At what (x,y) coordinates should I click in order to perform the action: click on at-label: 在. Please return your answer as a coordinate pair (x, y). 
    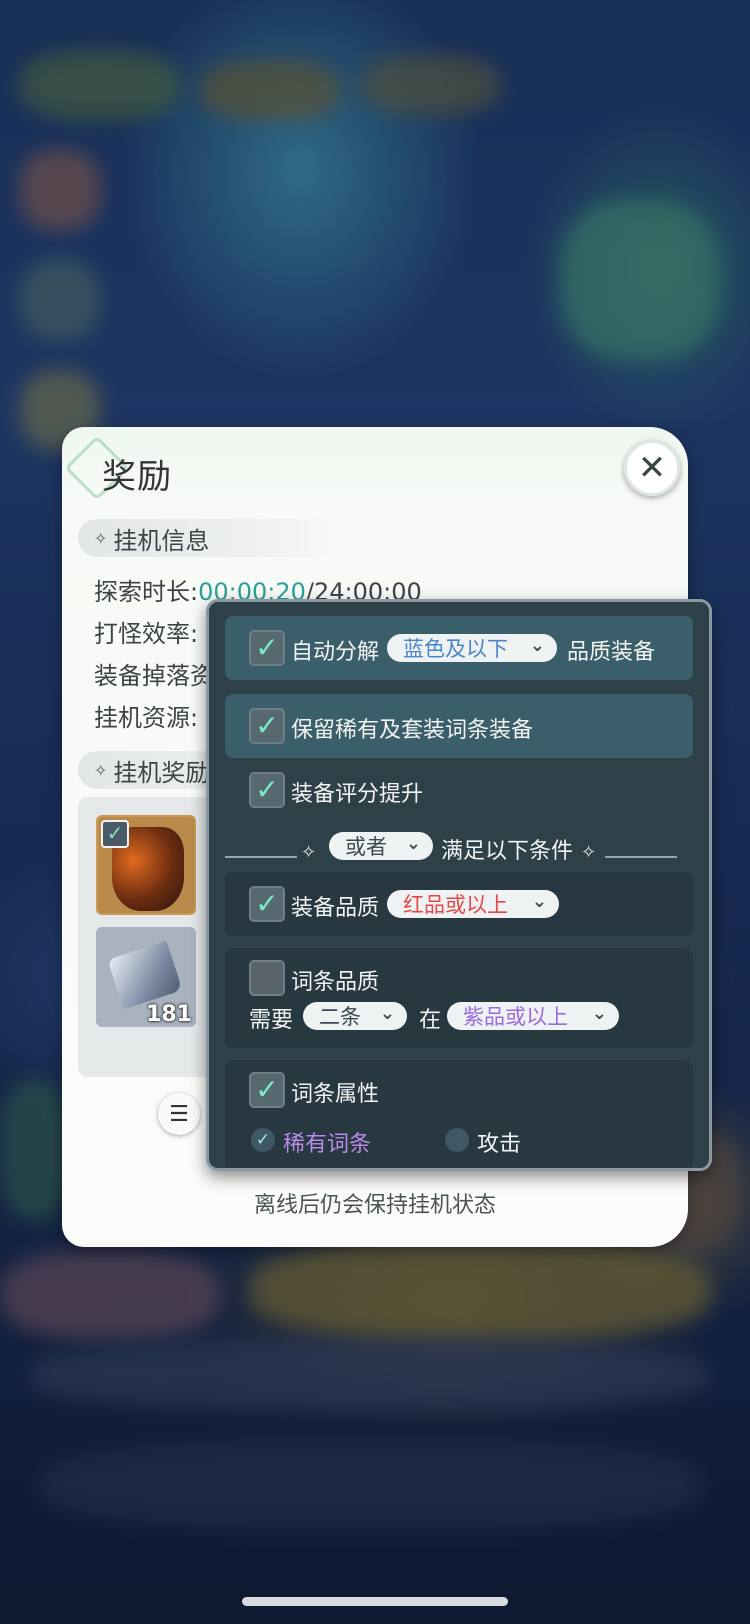
    Looking at the image, I should click on (430, 1020).